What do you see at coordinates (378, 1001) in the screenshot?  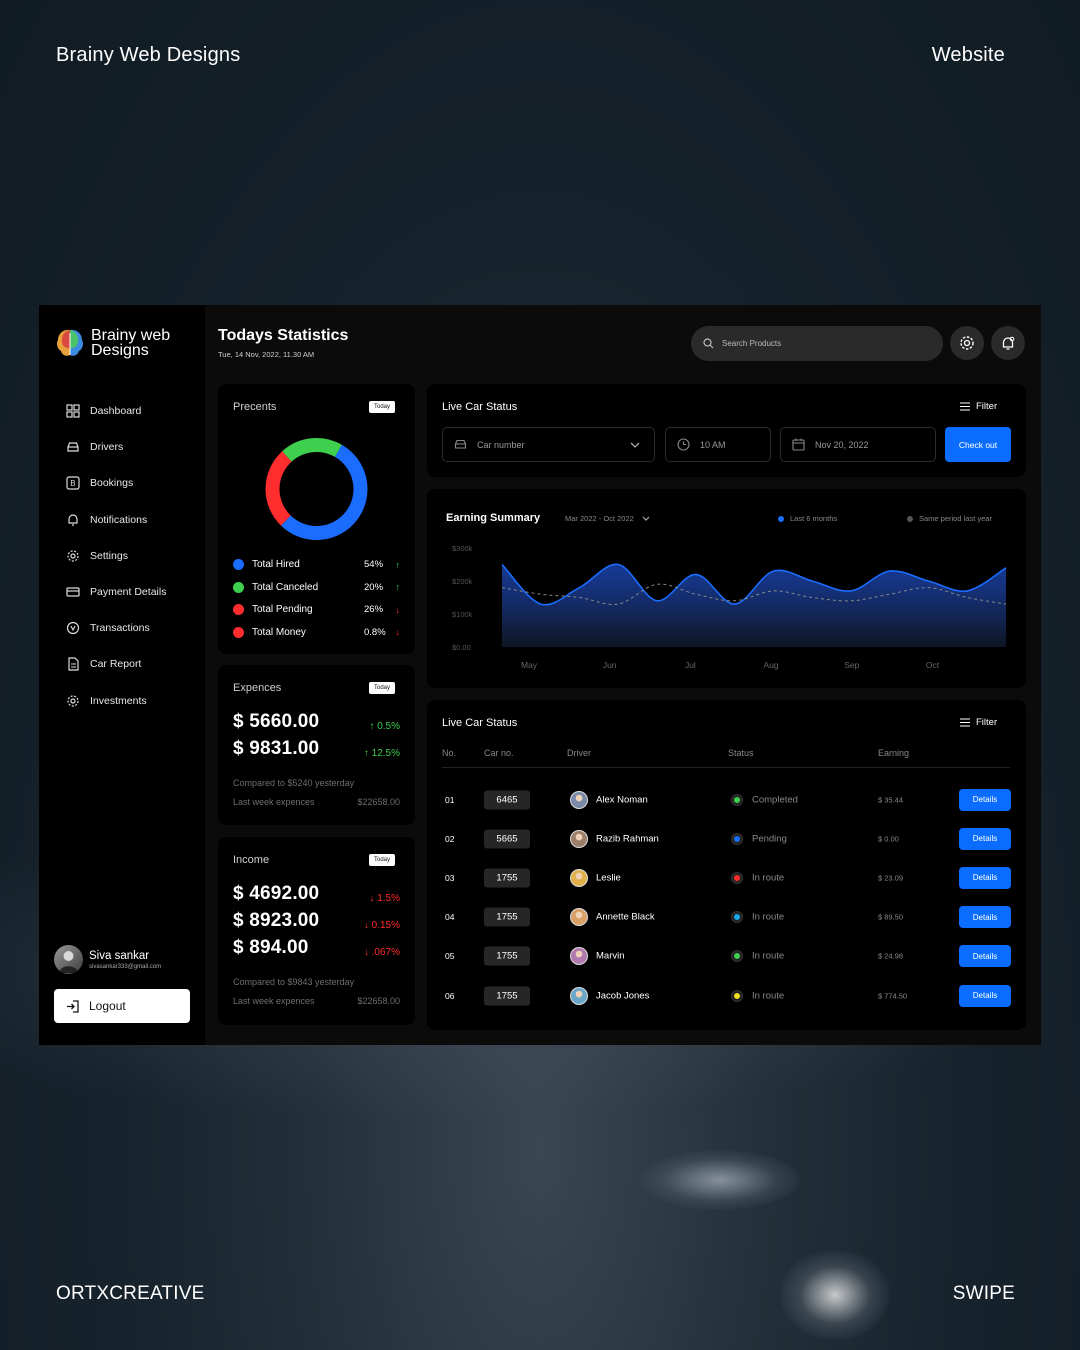 I see `last-week-value: $22658.00` at bounding box center [378, 1001].